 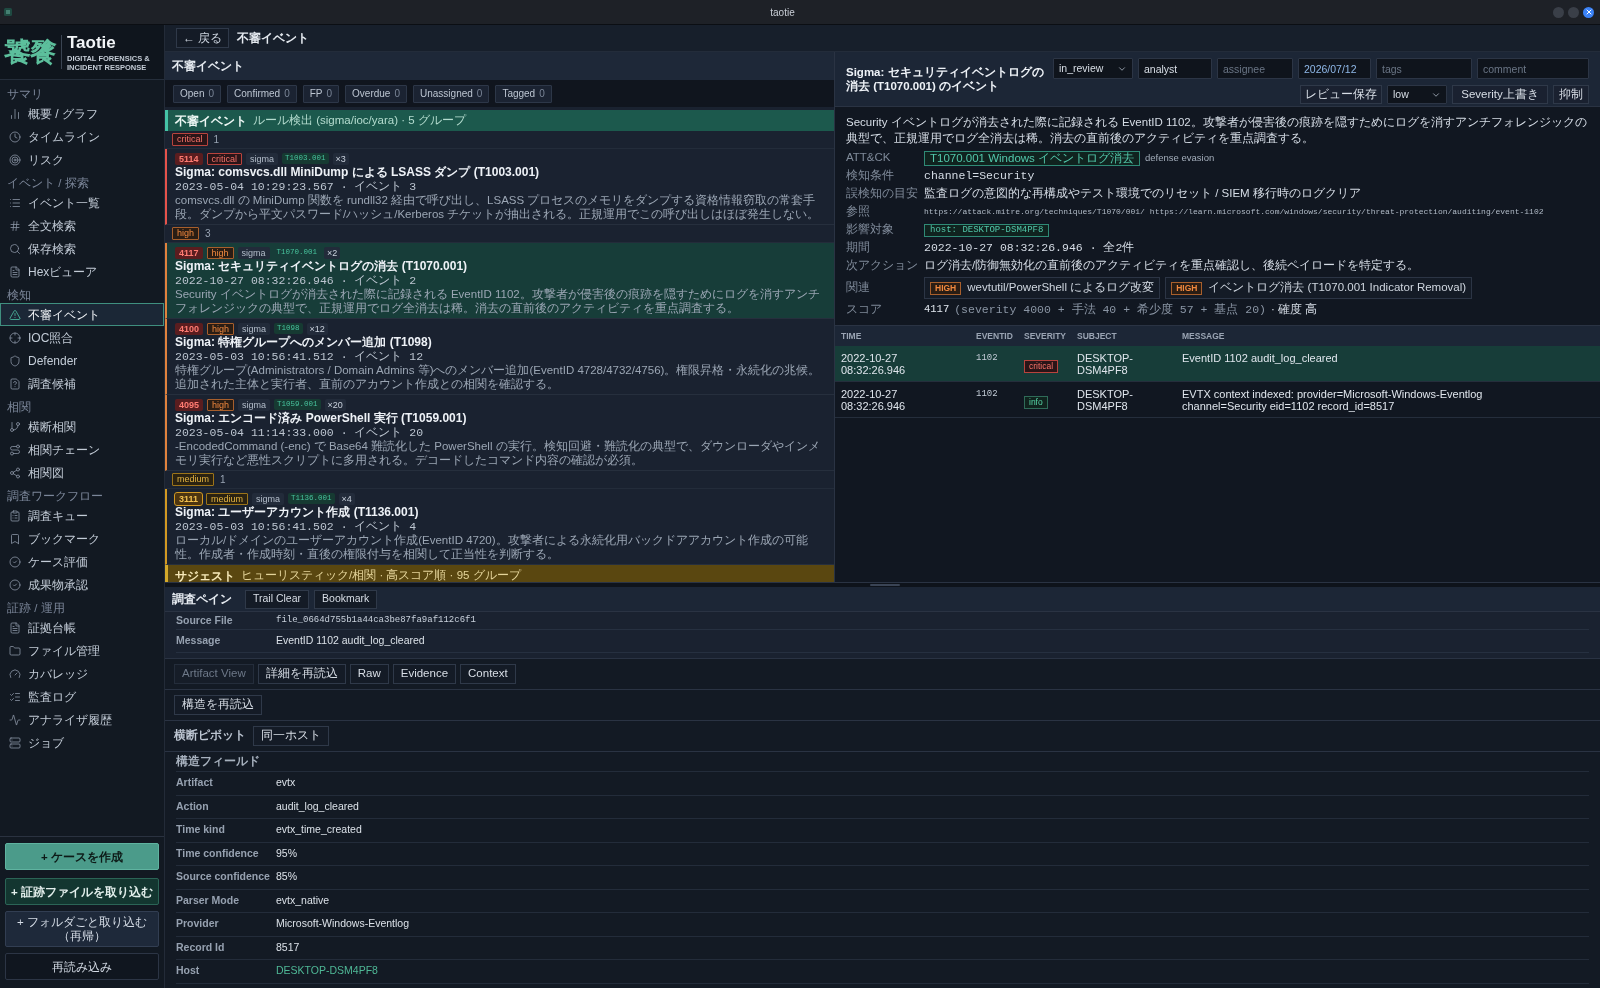 What do you see at coordinates (82, 929) in the screenshot?
I see `sidebar-action-button: + フォルダごと取り込む（再帰）` at bounding box center [82, 929].